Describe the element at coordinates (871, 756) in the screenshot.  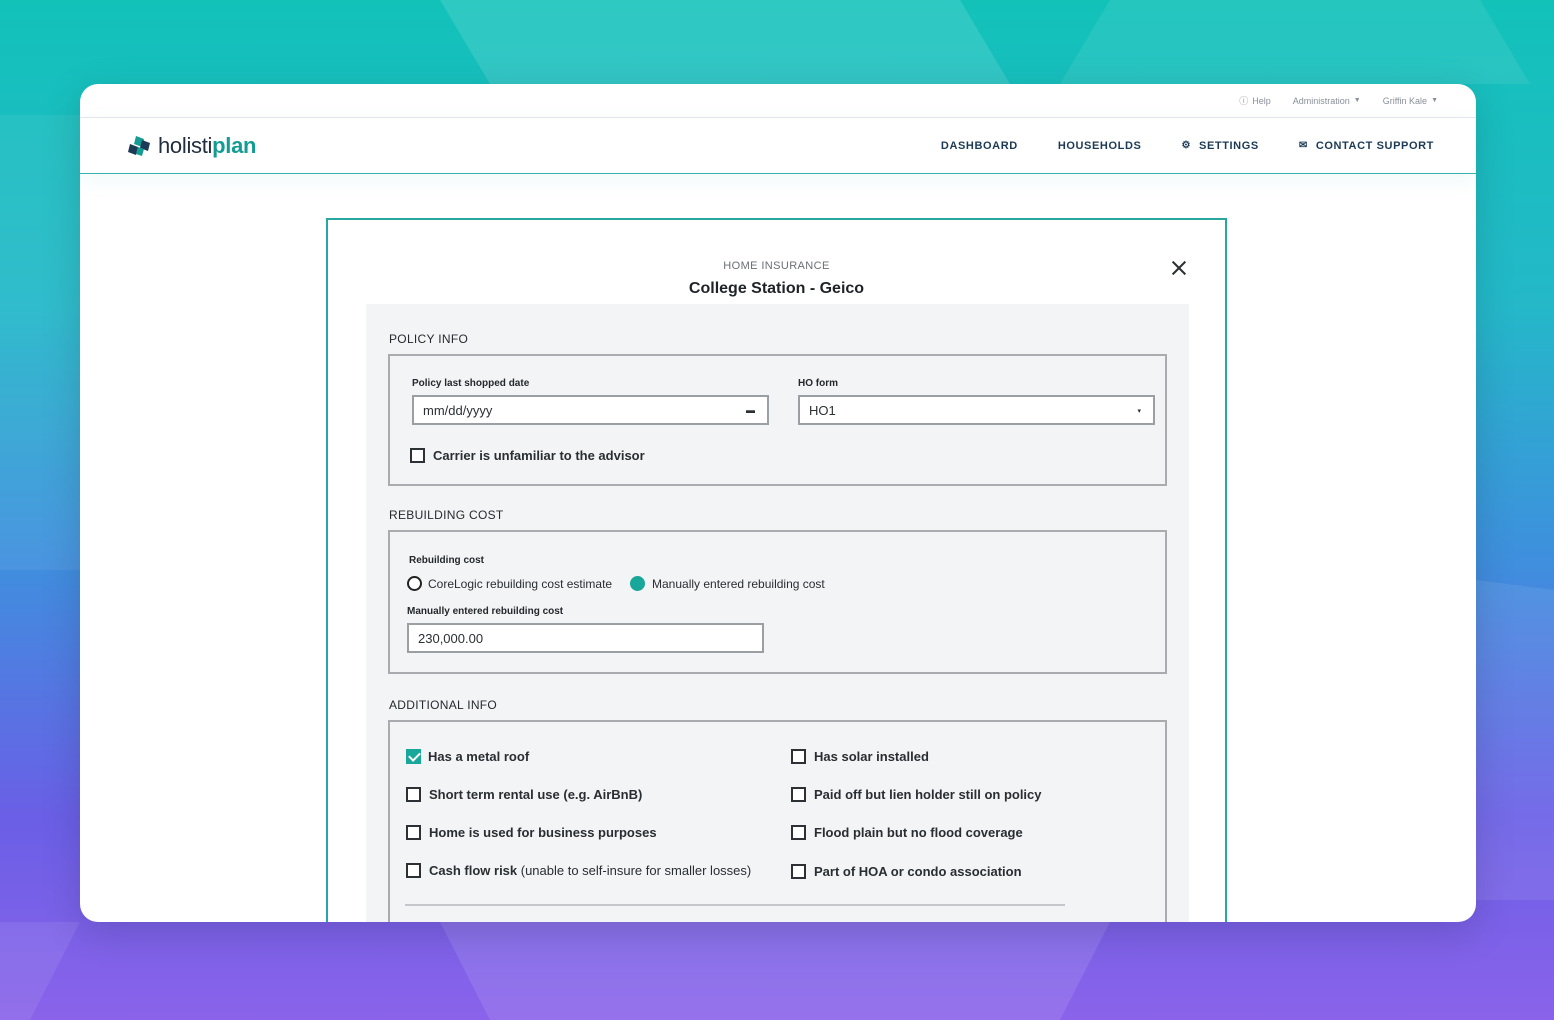
I see `solar-label: Has solar installed` at that location.